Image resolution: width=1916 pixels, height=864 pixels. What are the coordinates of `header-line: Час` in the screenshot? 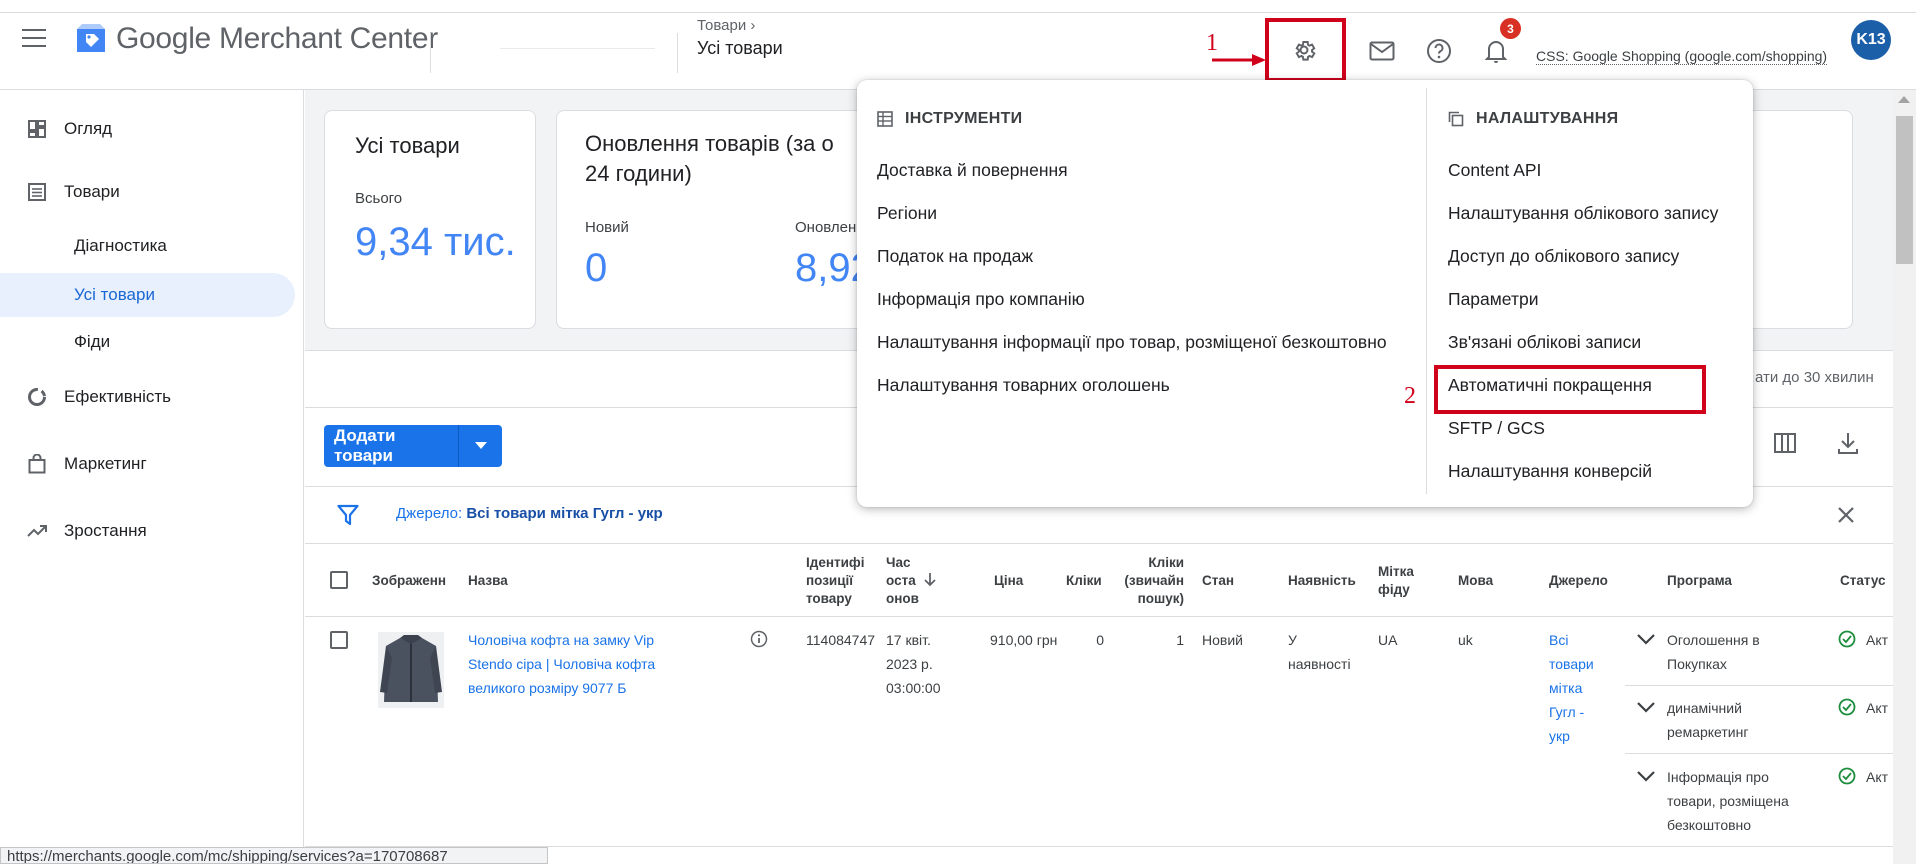 It's located at (898, 562).